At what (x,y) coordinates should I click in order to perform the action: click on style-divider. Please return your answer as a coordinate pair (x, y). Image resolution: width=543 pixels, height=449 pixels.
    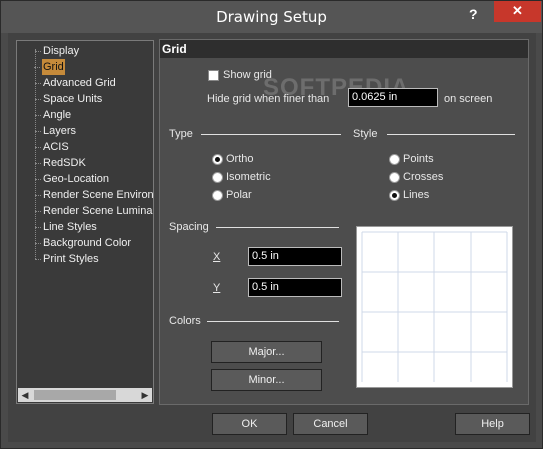
    Looking at the image, I should click on (451, 134).